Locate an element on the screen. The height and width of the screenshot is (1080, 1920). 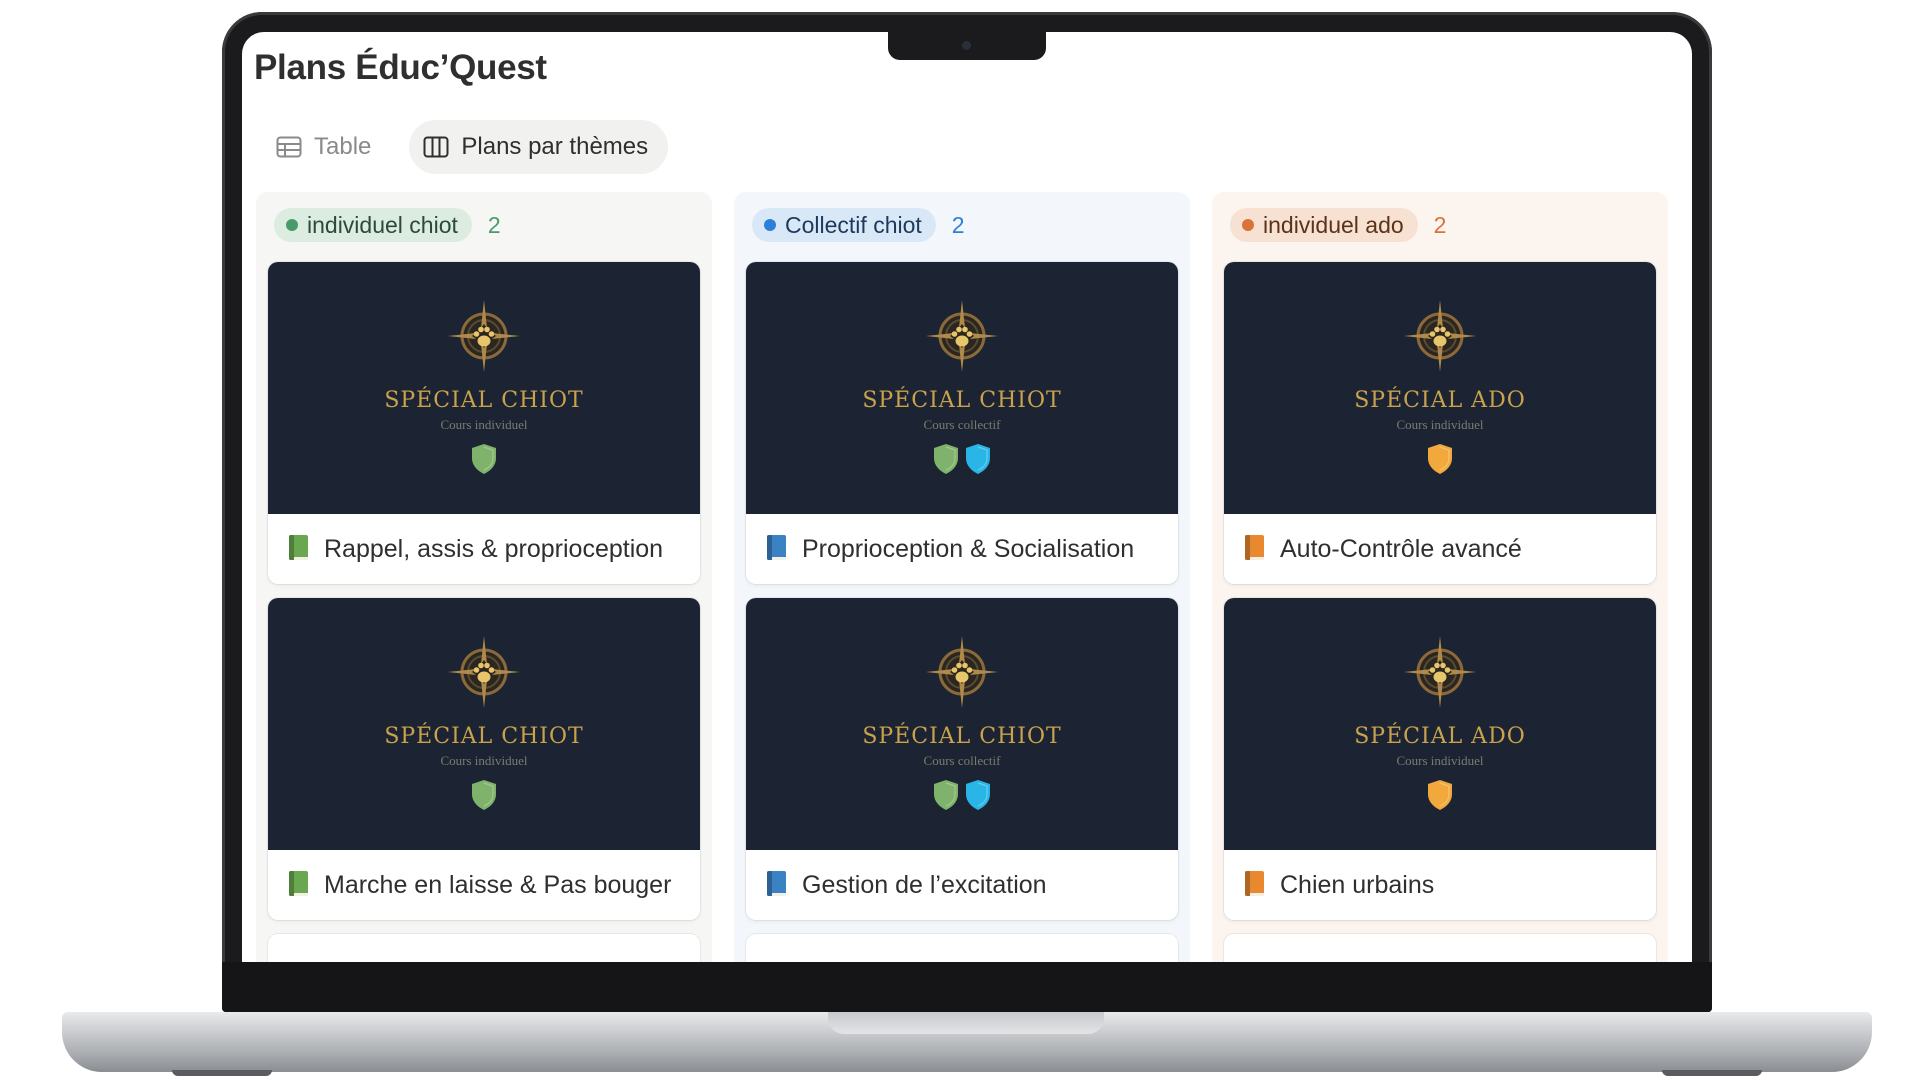
group-tag: individuel chiot is located at coordinates (373, 225).